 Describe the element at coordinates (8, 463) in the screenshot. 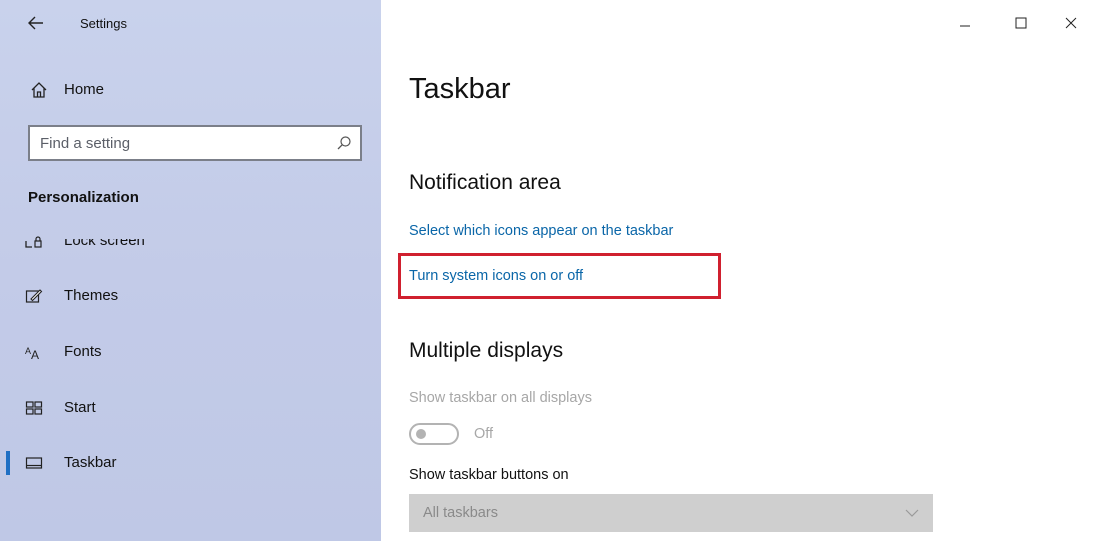

I see `active-indicator` at that location.